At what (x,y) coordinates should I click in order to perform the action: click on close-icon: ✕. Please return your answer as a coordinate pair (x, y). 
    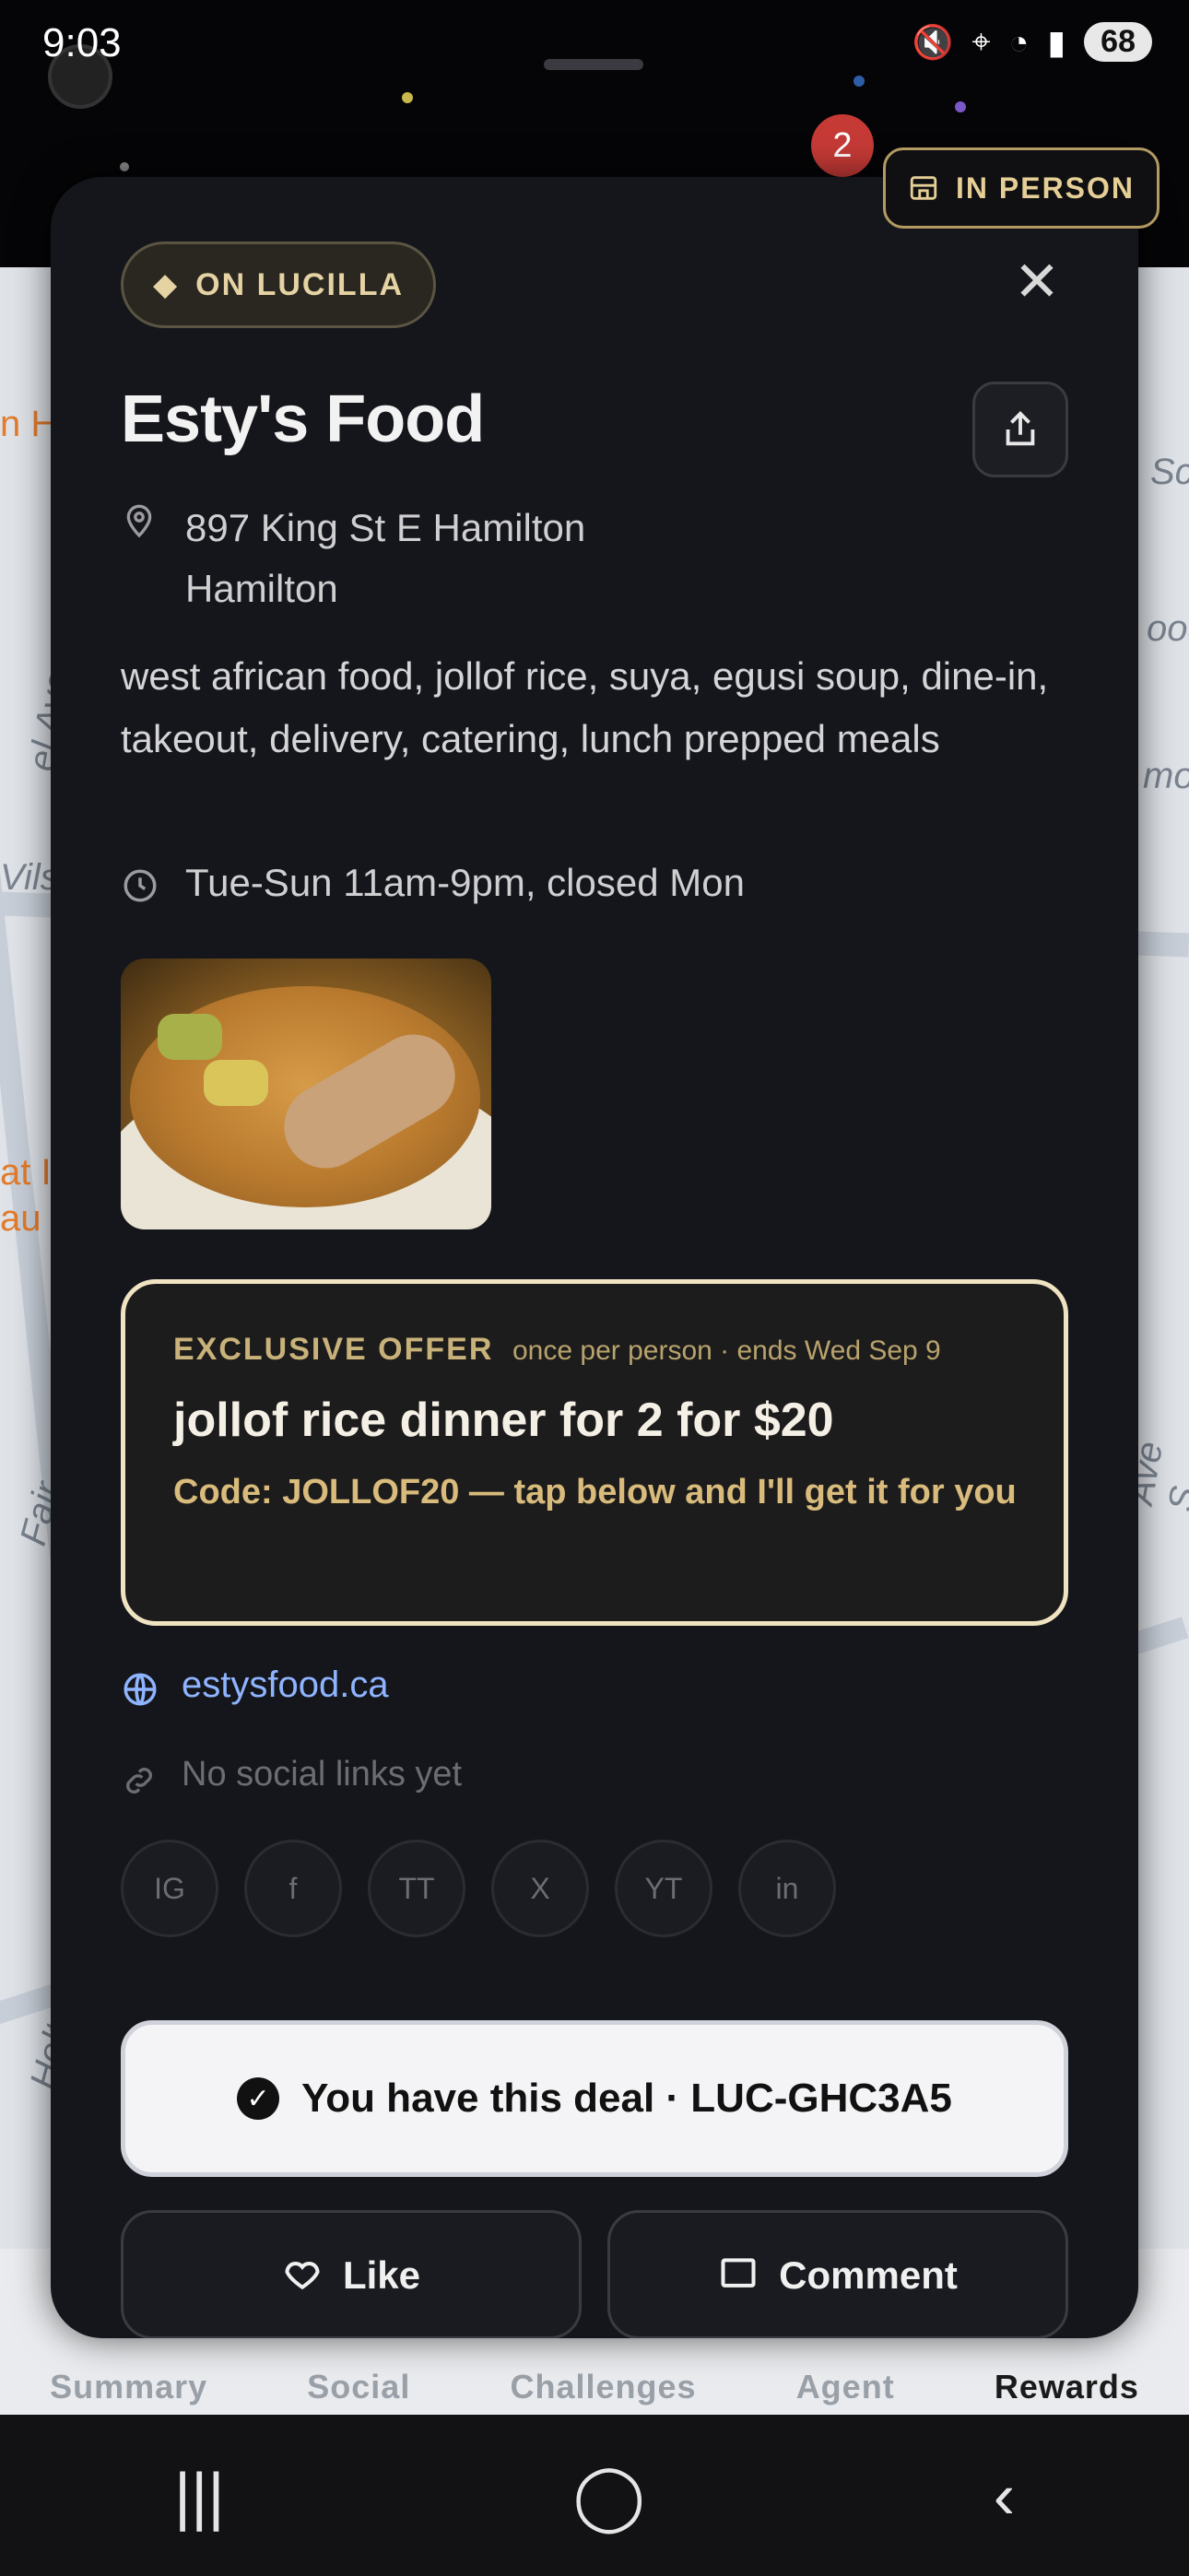
    Looking at the image, I should click on (1037, 282).